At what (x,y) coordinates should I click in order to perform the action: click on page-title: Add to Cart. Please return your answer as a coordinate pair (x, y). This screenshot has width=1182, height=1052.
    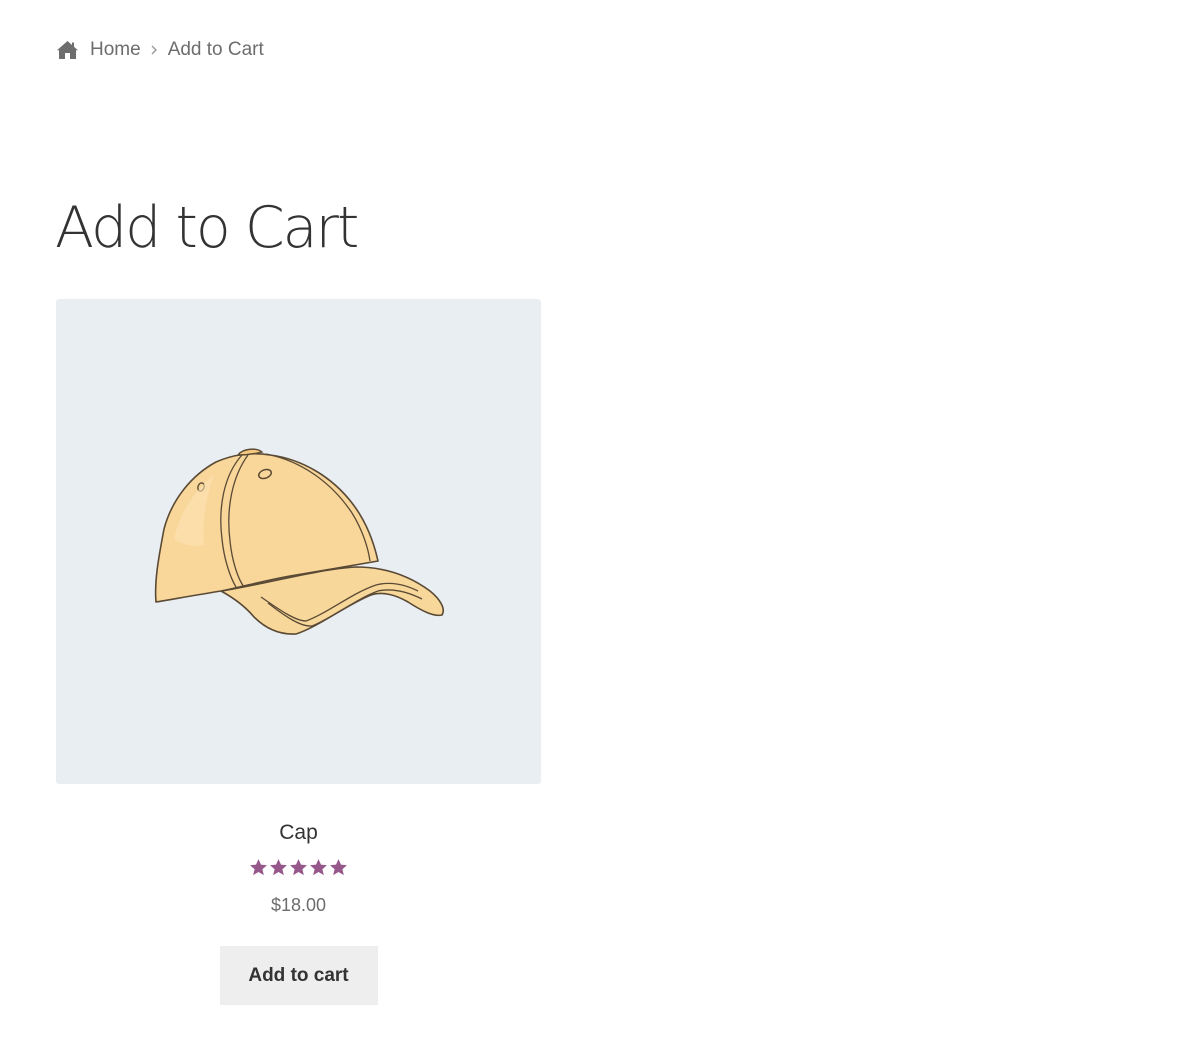
    Looking at the image, I should click on (207, 228).